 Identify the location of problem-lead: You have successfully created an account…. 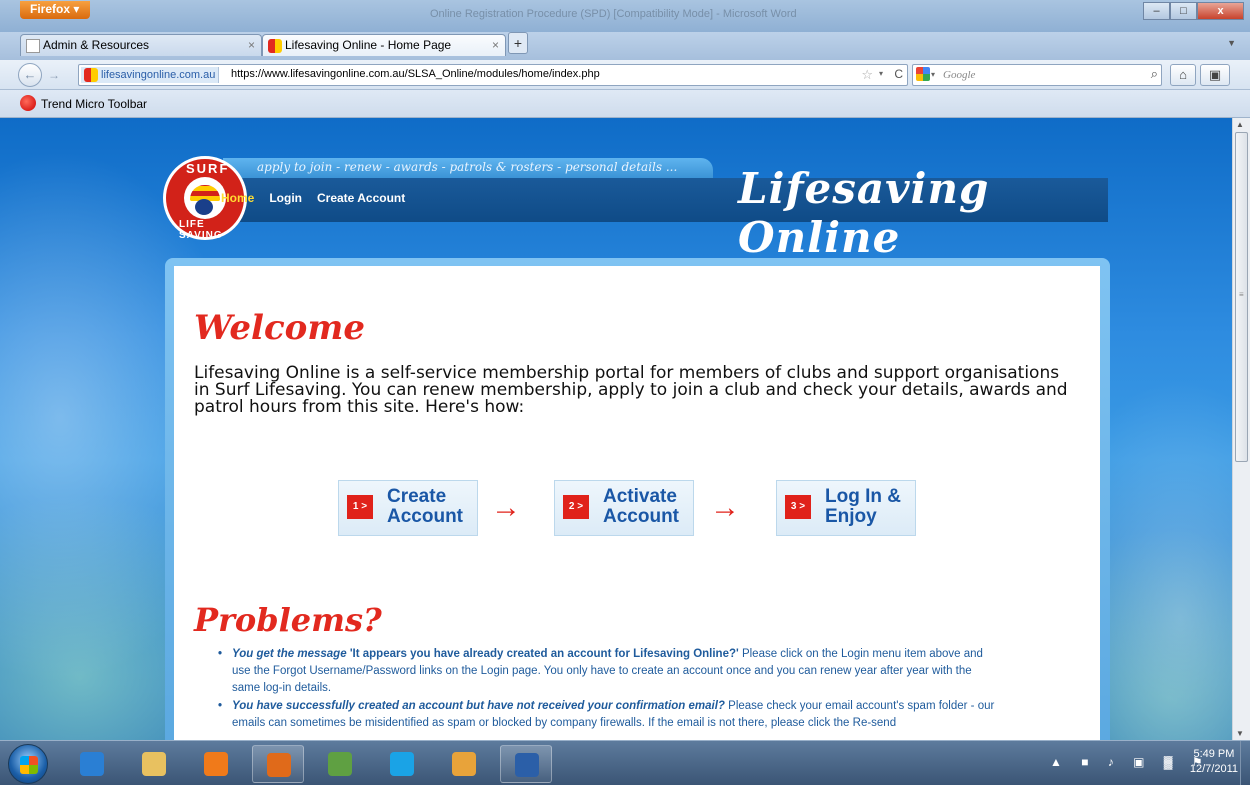
(478, 706).